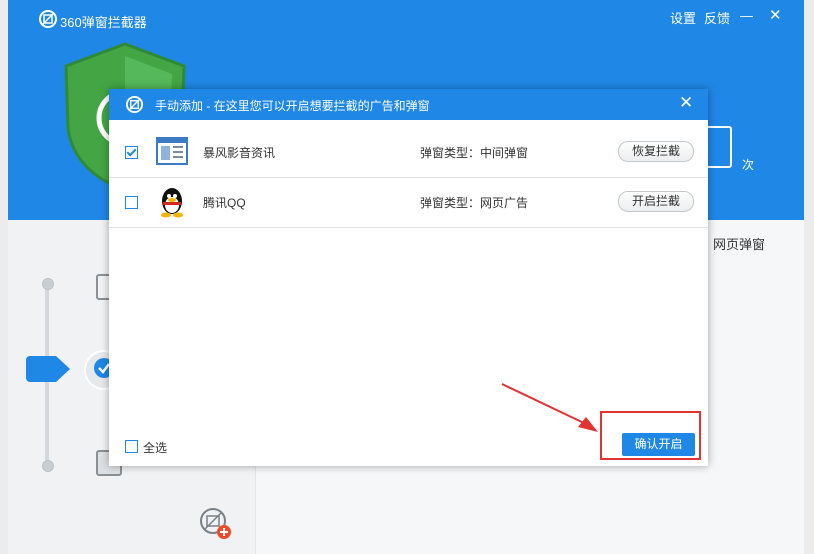 The width and height of the screenshot is (814, 554). I want to click on restore-block-button: 恢复拦截, so click(656, 151).